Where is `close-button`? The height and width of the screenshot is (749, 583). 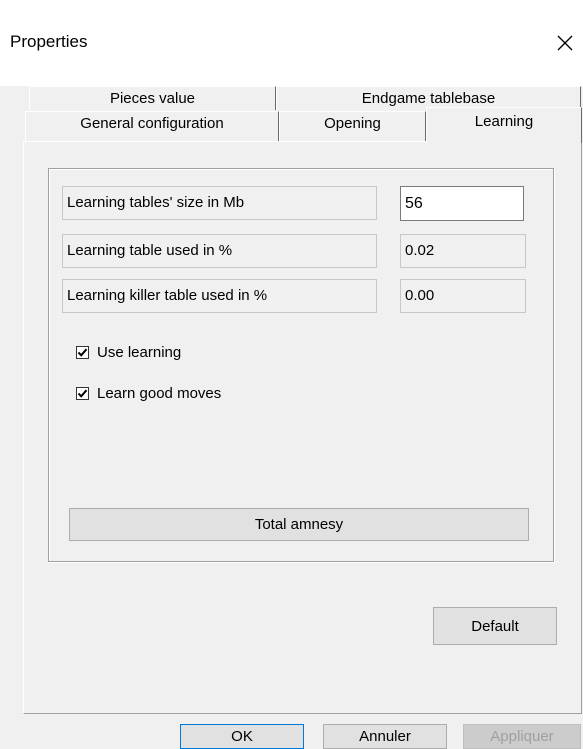 close-button is located at coordinates (565, 43).